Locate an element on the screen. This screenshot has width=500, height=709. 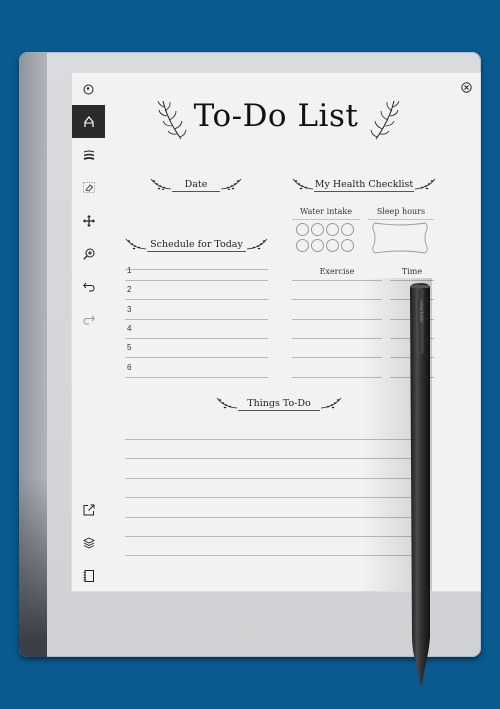
health-header-label: My Health Checklist is located at coordinates (364, 184).